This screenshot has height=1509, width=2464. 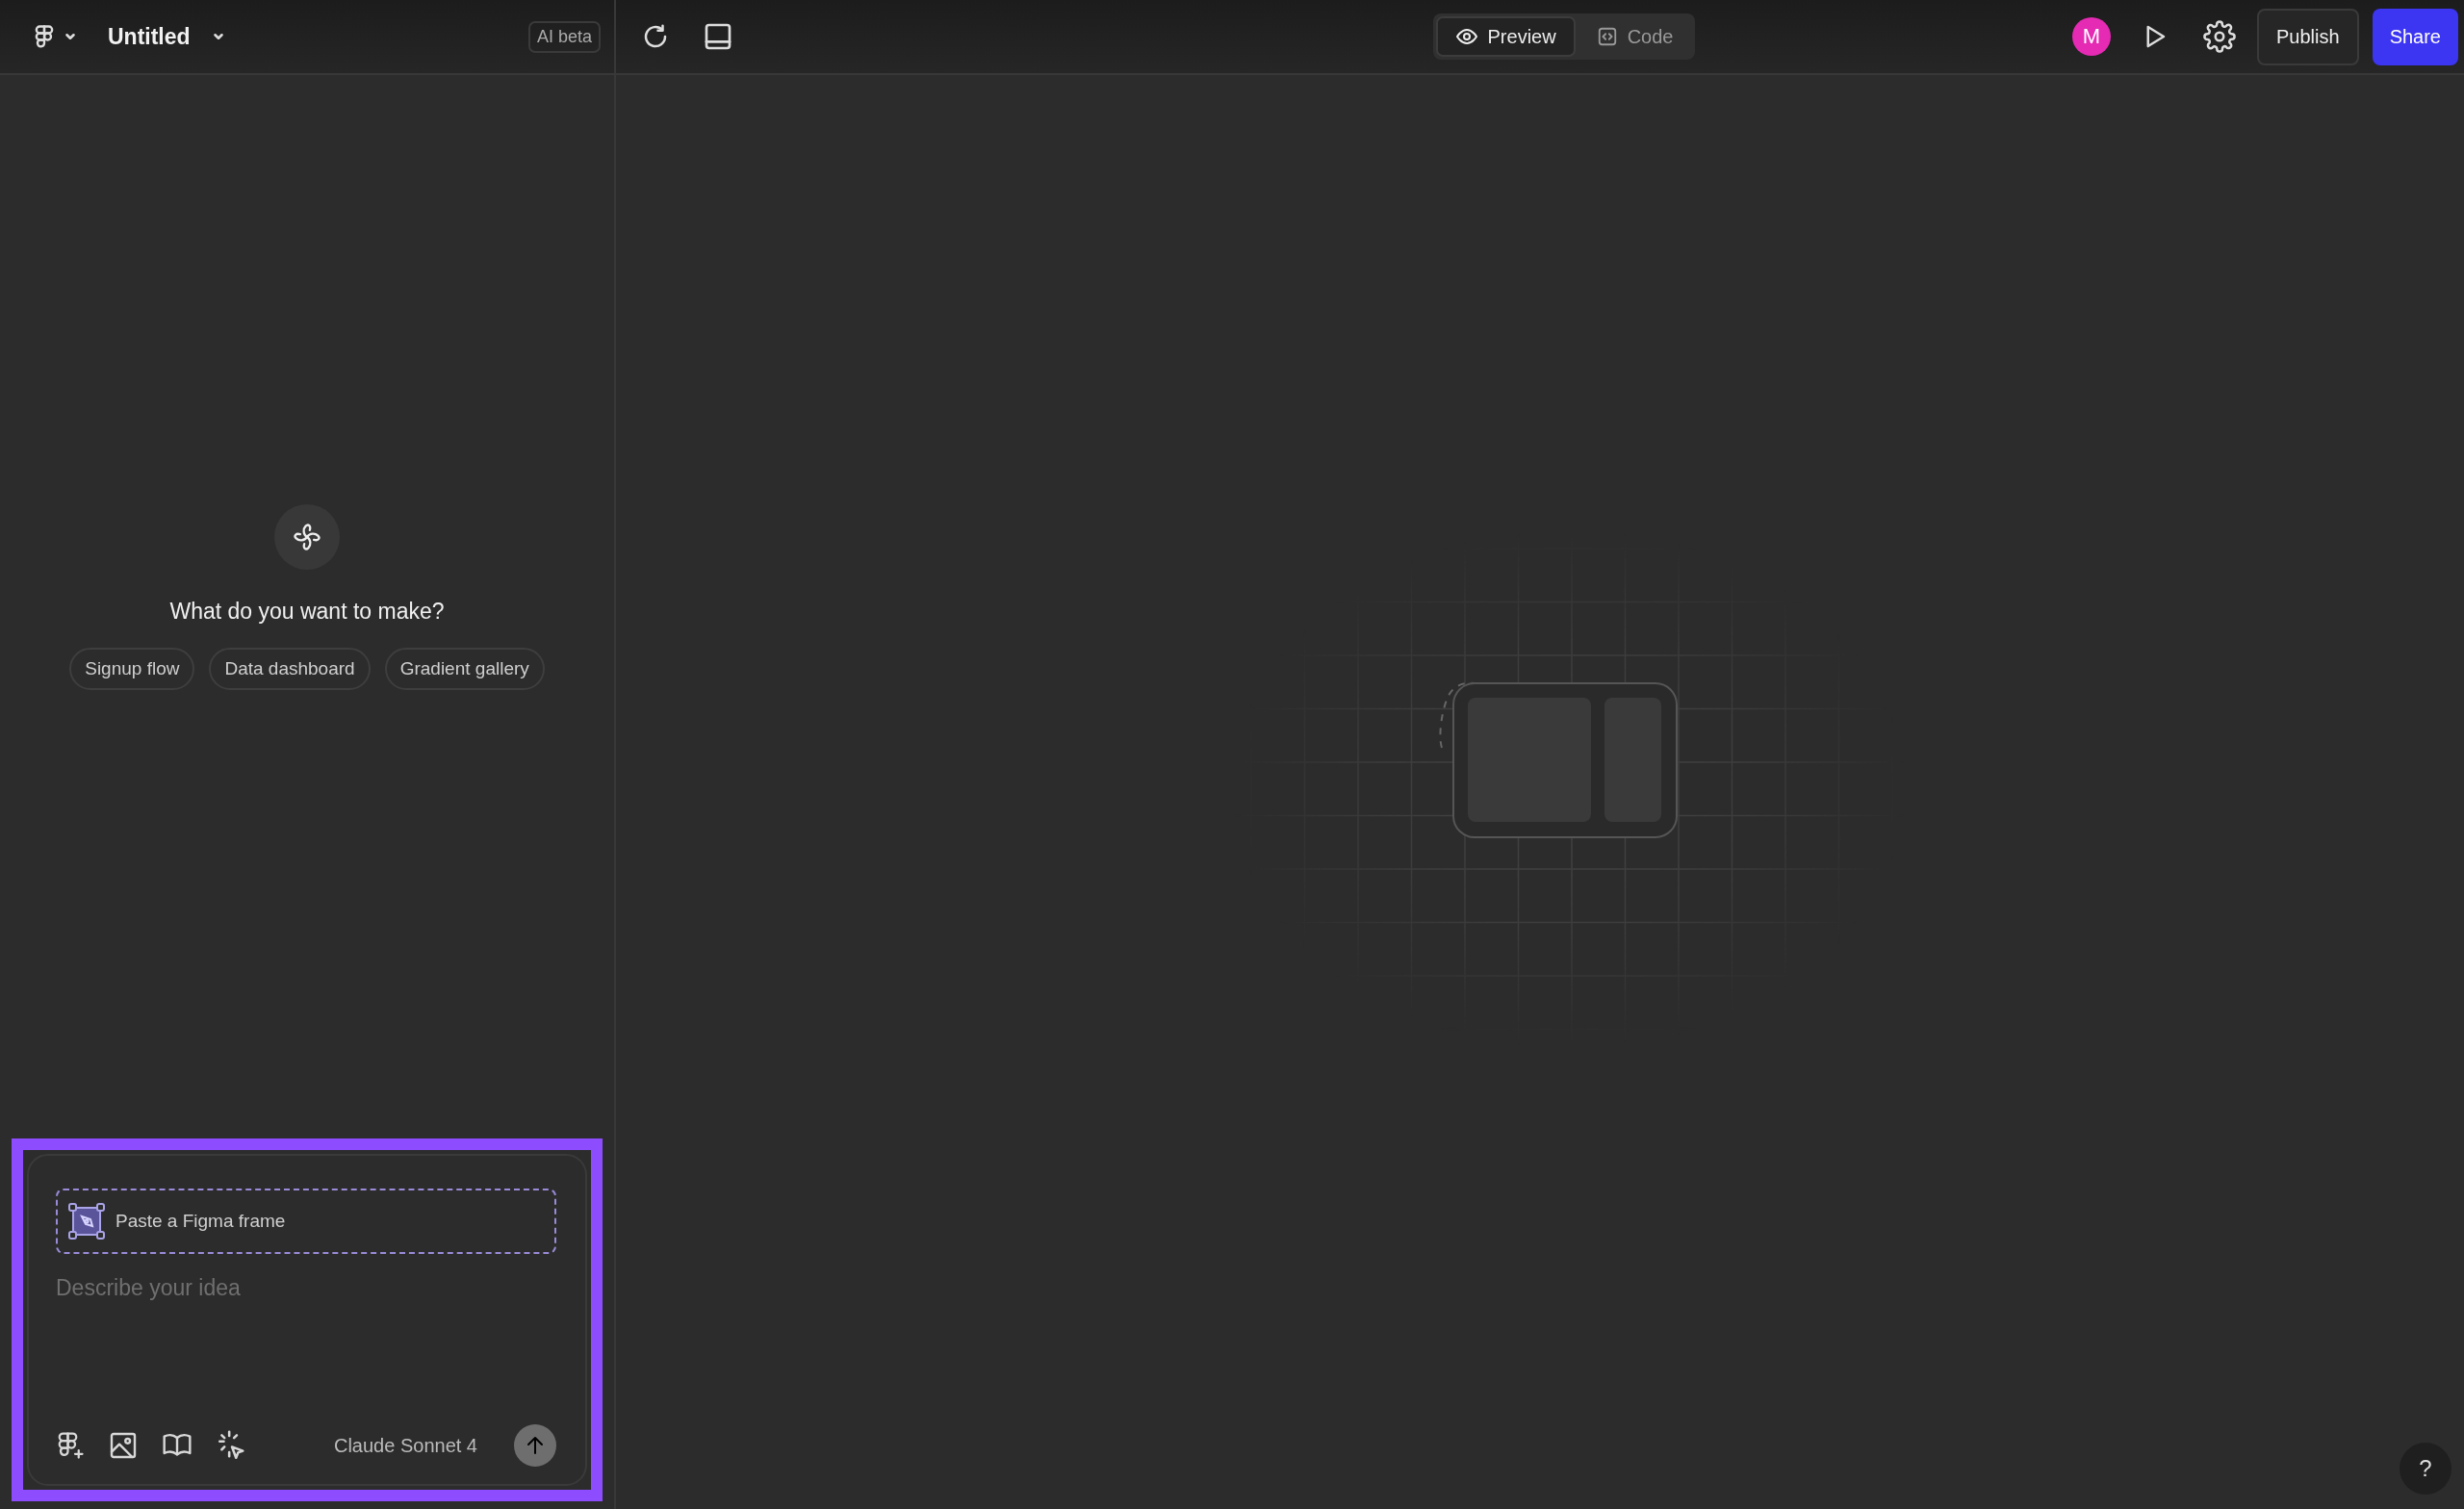 I want to click on send-button, so click(x=535, y=1445).